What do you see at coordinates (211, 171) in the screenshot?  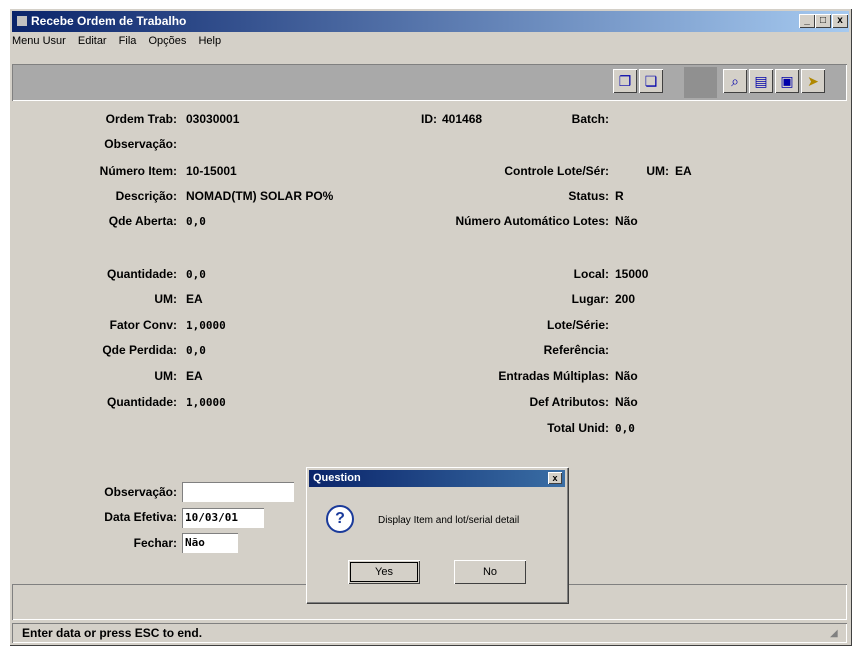 I see `numero-item-value: 10-15001` at bounding box center [211, 171].